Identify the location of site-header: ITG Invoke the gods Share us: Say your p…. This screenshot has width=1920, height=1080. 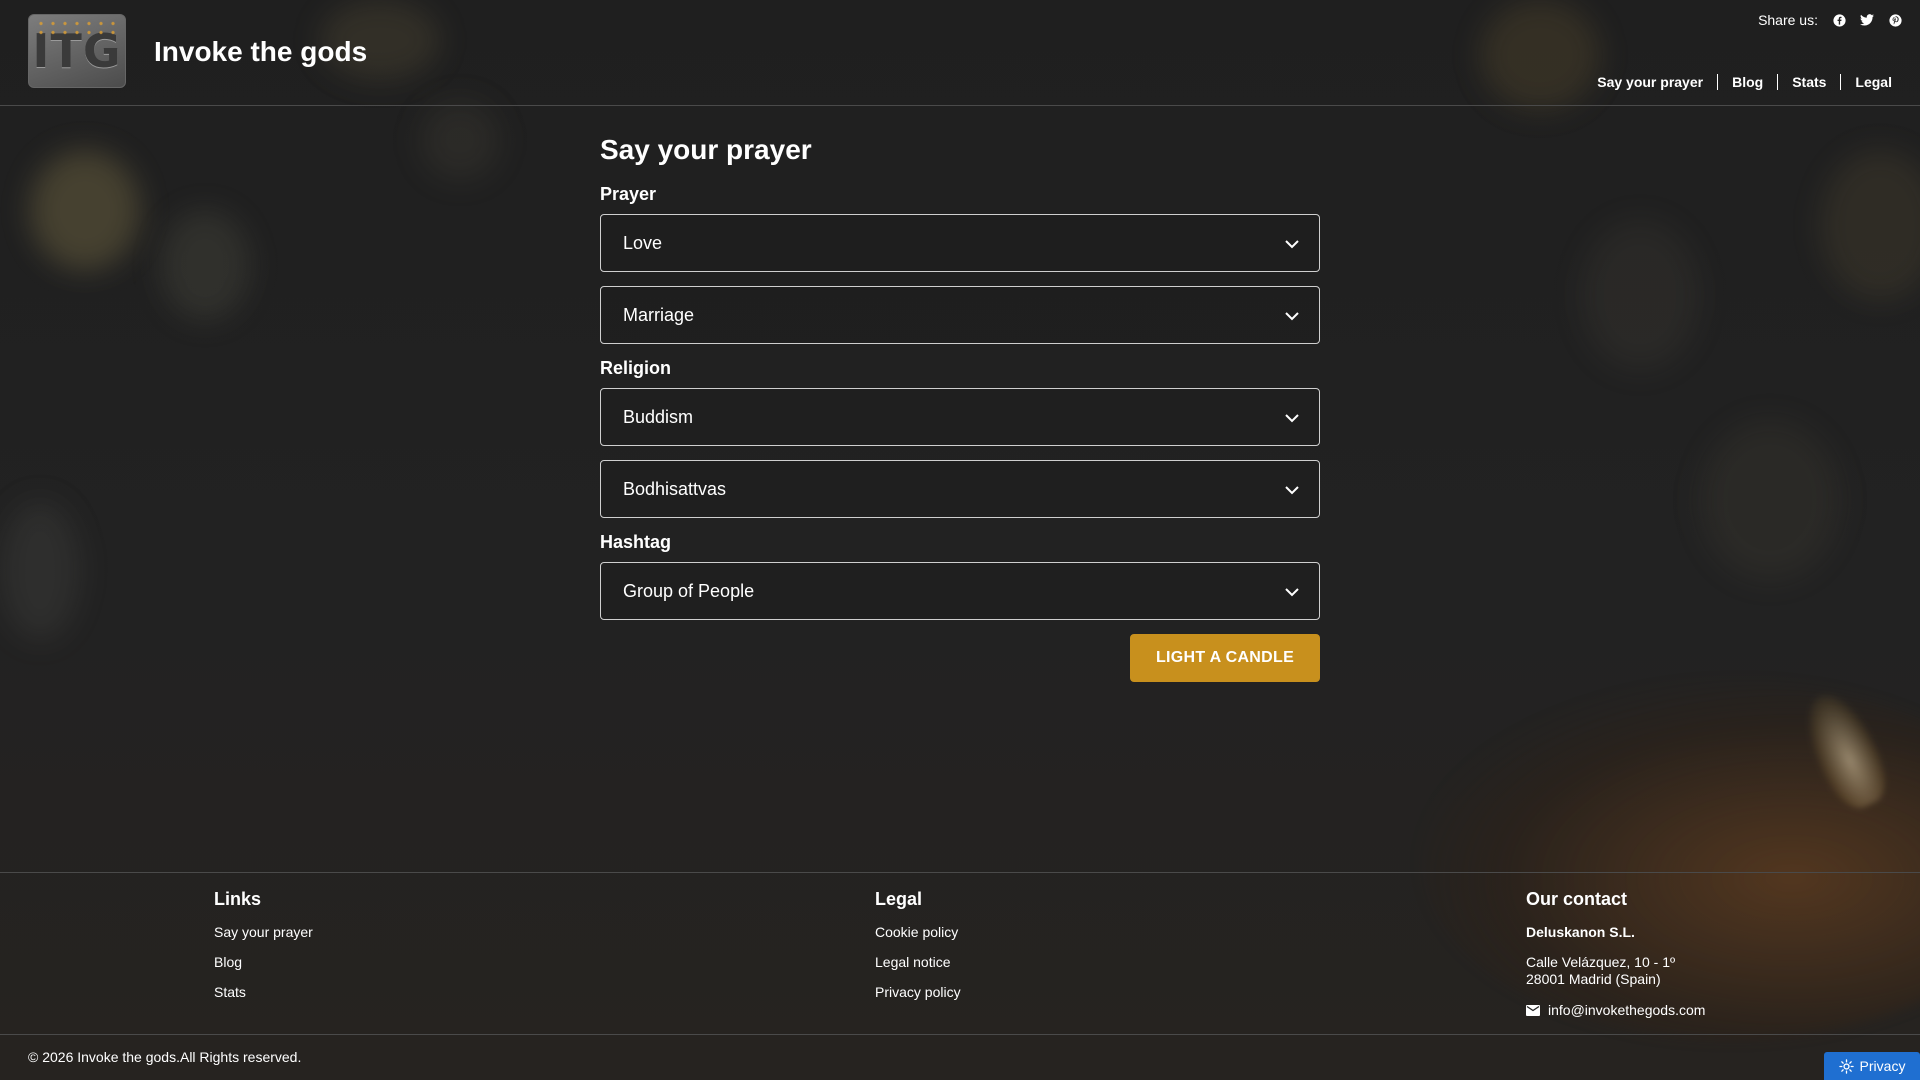
(960, 53).